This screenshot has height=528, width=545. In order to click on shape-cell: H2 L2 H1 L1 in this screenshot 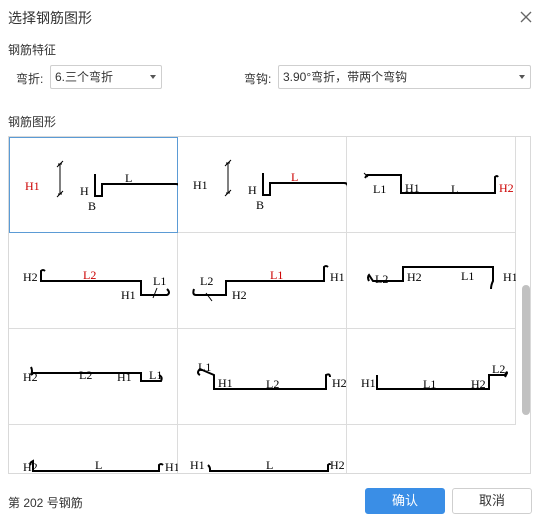, I will do `click(93, 377)`.